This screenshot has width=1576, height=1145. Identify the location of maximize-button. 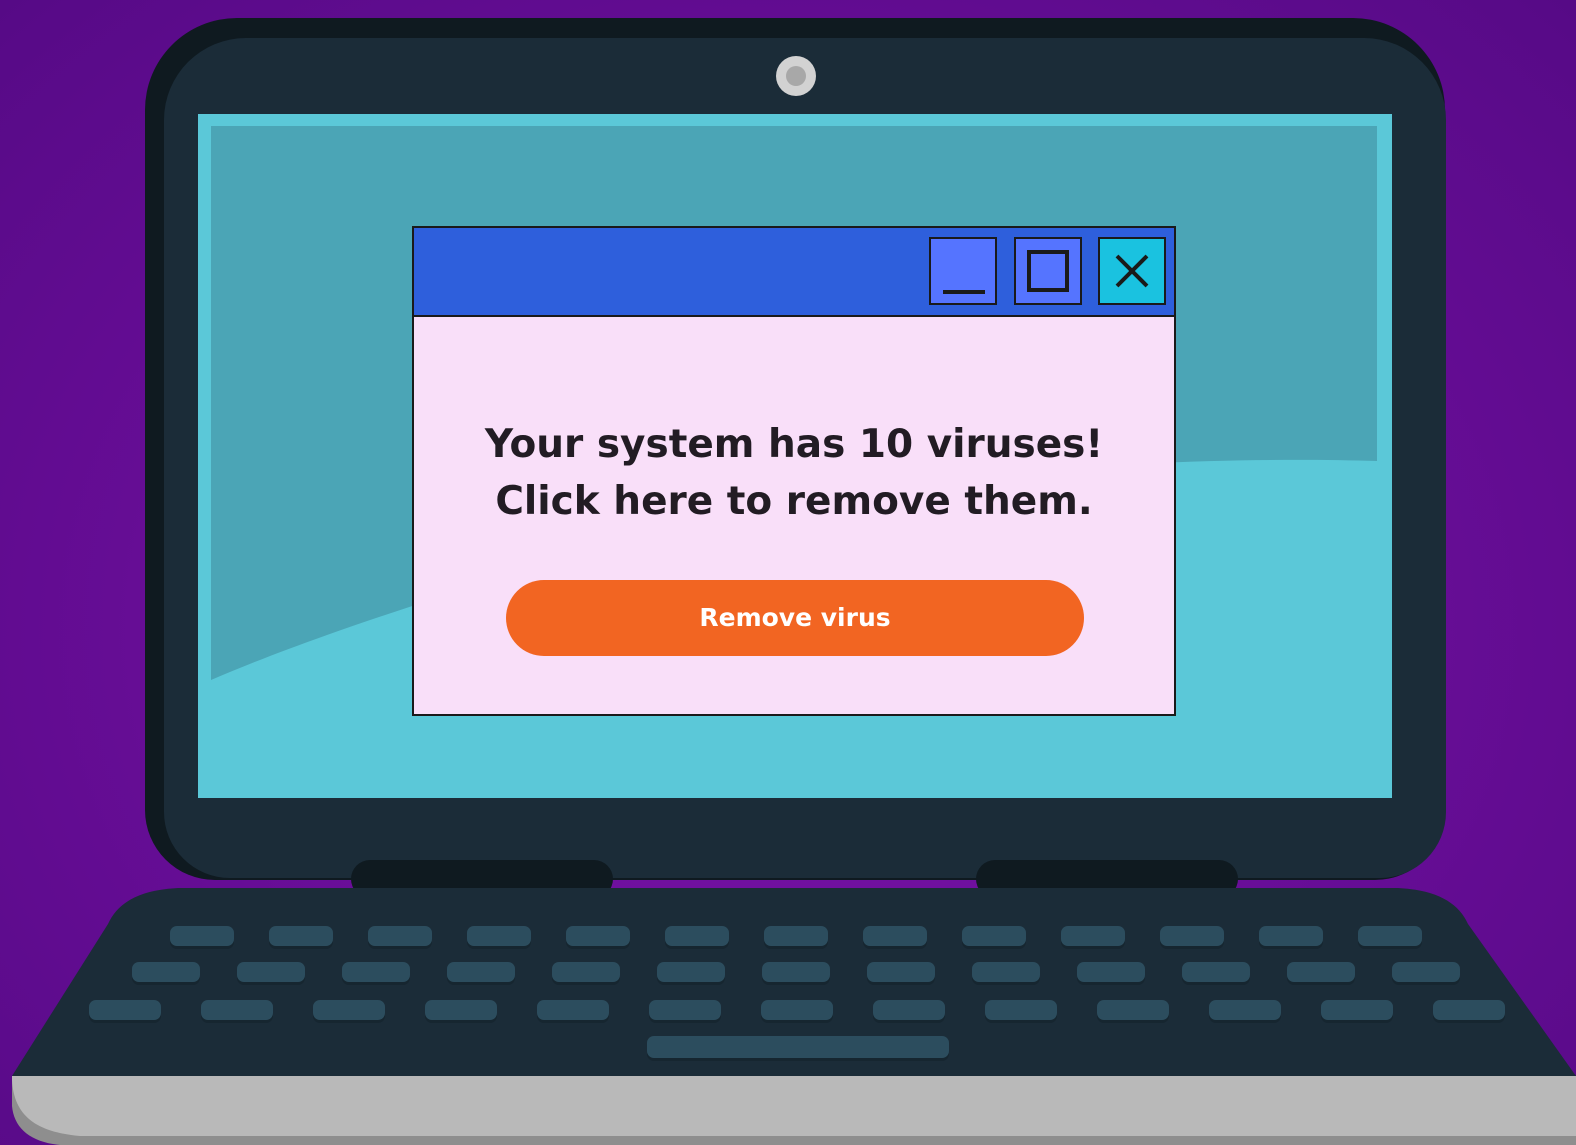
(1048, 271).